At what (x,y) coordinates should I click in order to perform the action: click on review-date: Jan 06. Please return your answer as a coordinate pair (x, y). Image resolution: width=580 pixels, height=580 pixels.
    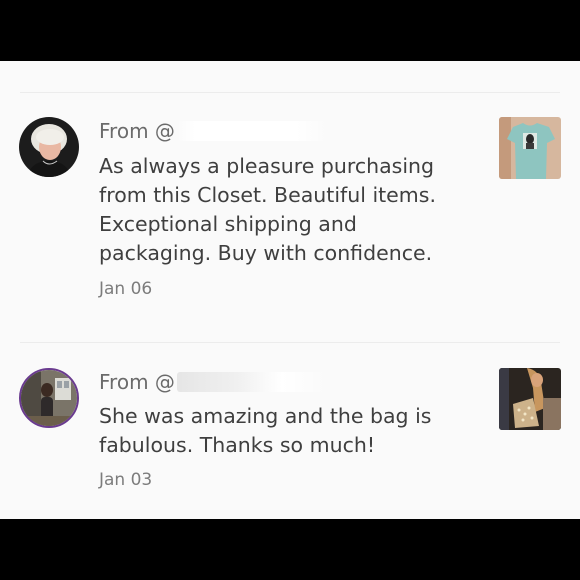
    Looking at the image, I should click on (126, 289).